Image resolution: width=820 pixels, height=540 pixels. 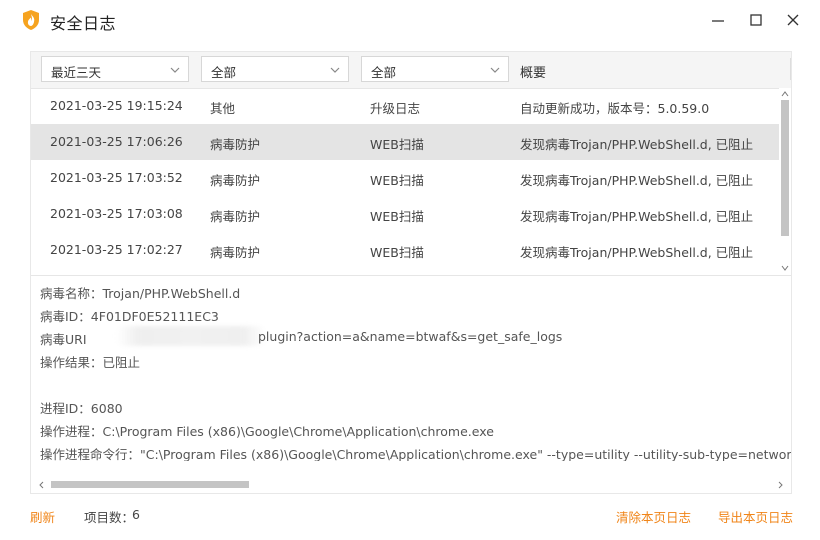 I want to click on detail-result: 操作结果：已阻止, so click(x=90, y=362).